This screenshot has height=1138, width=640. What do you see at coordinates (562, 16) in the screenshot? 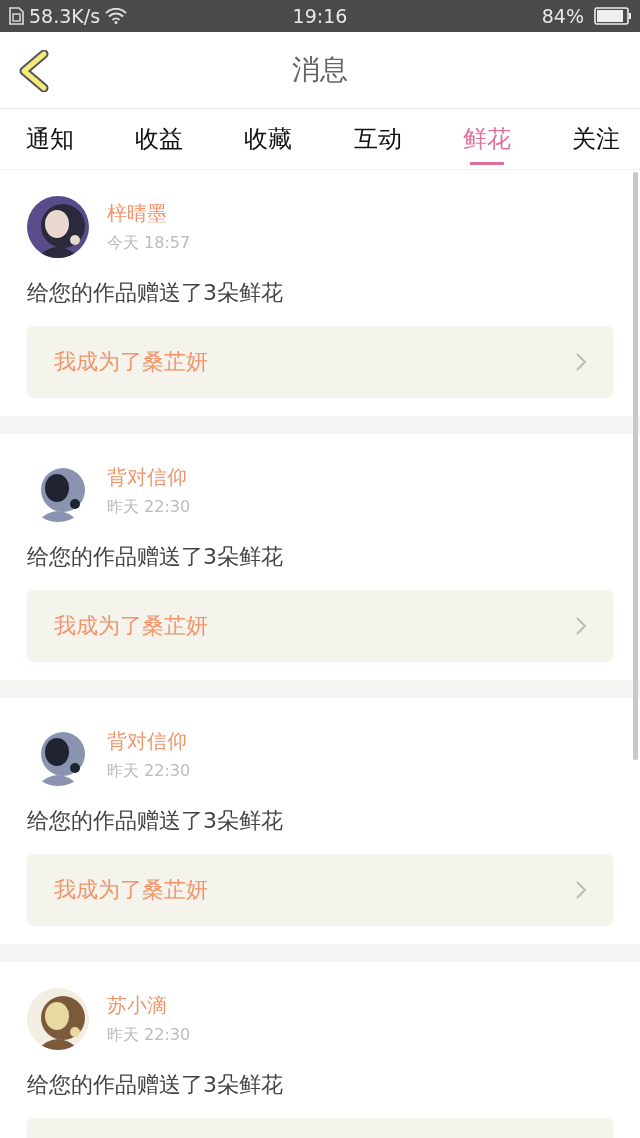
I see `battery-level: 84%` at bounding box center [562, 16].